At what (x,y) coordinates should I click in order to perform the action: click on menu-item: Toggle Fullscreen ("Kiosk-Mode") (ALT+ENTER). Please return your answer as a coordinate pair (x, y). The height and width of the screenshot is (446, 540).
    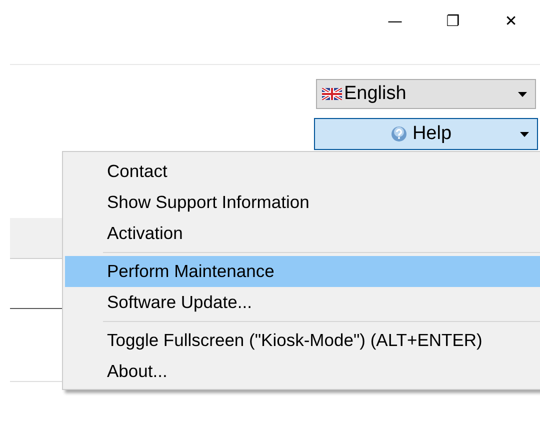
    Looking at the image, I should click on (302, 340).